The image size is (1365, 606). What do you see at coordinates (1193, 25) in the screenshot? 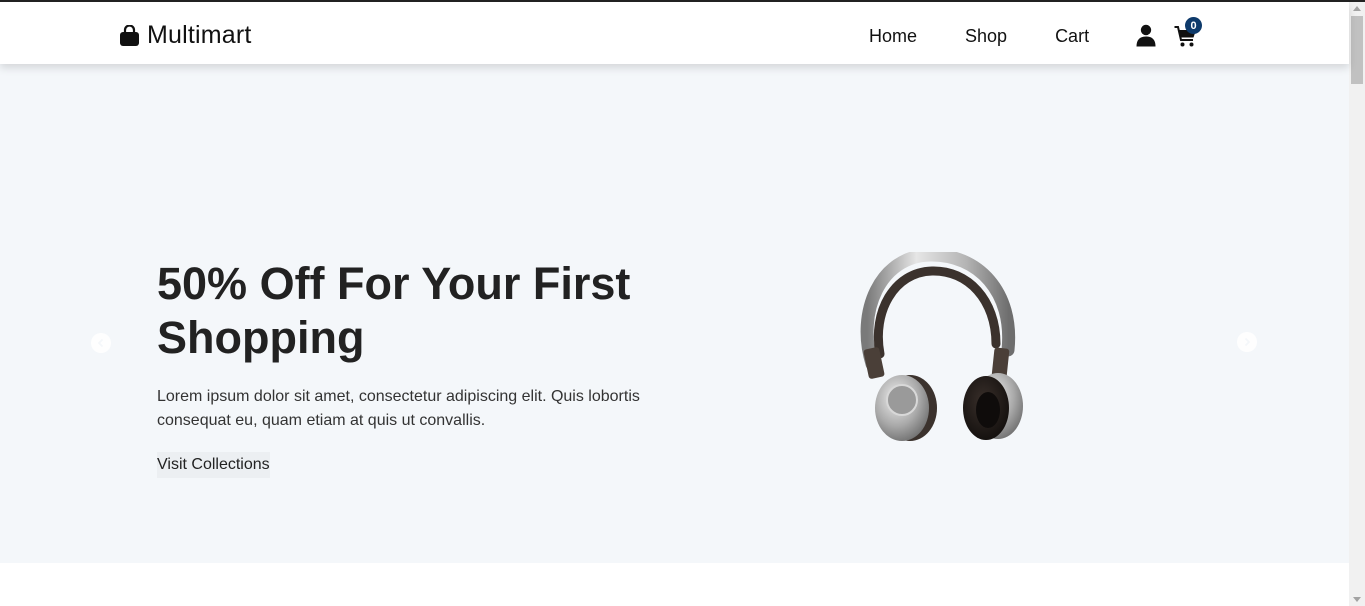
I see `cart-count-badge: 0` at bounding box center [1193, 25].